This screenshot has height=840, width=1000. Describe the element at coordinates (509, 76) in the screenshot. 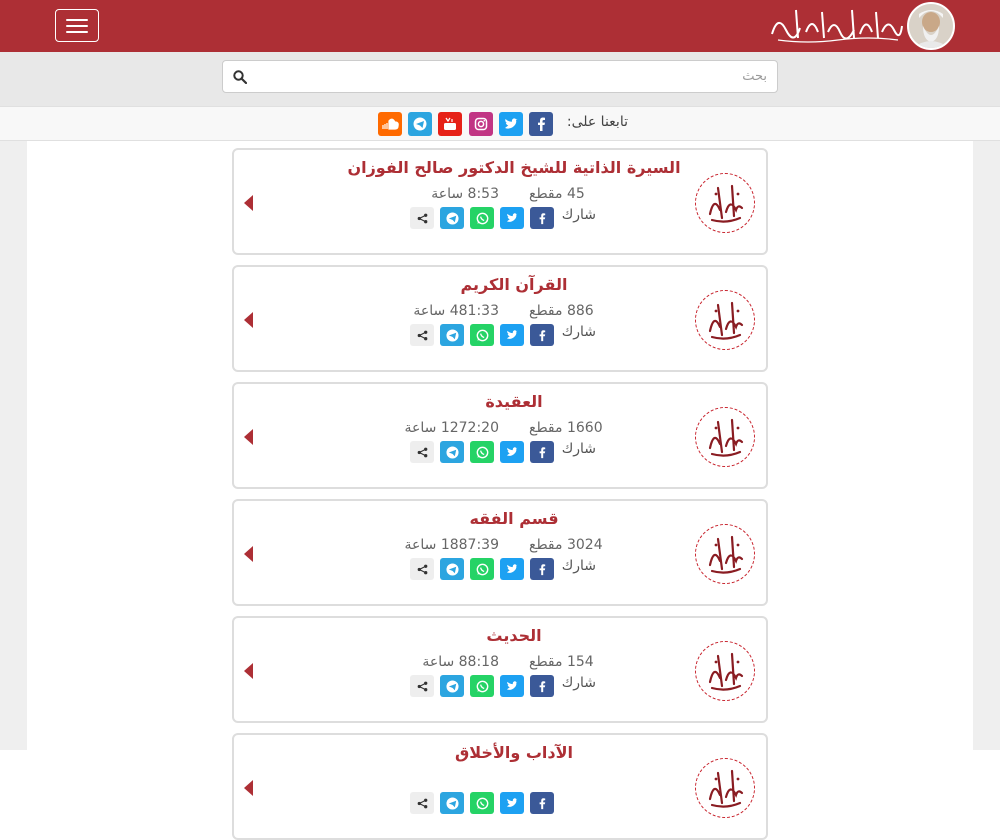

I see `search-input` at that location.